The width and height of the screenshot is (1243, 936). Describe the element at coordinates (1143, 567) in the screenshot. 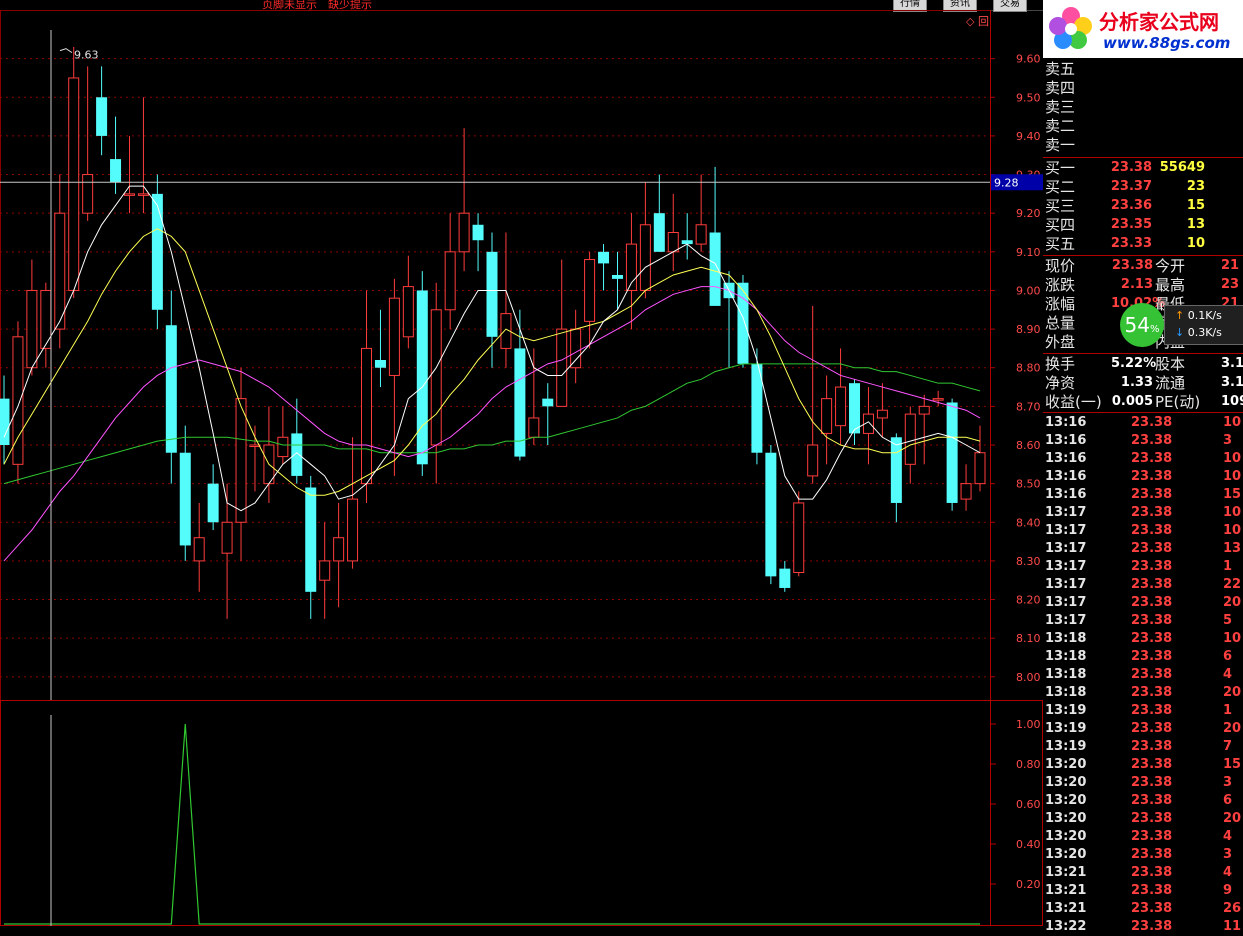

I see `tick-row: 13:17 23.38 1` at that location.